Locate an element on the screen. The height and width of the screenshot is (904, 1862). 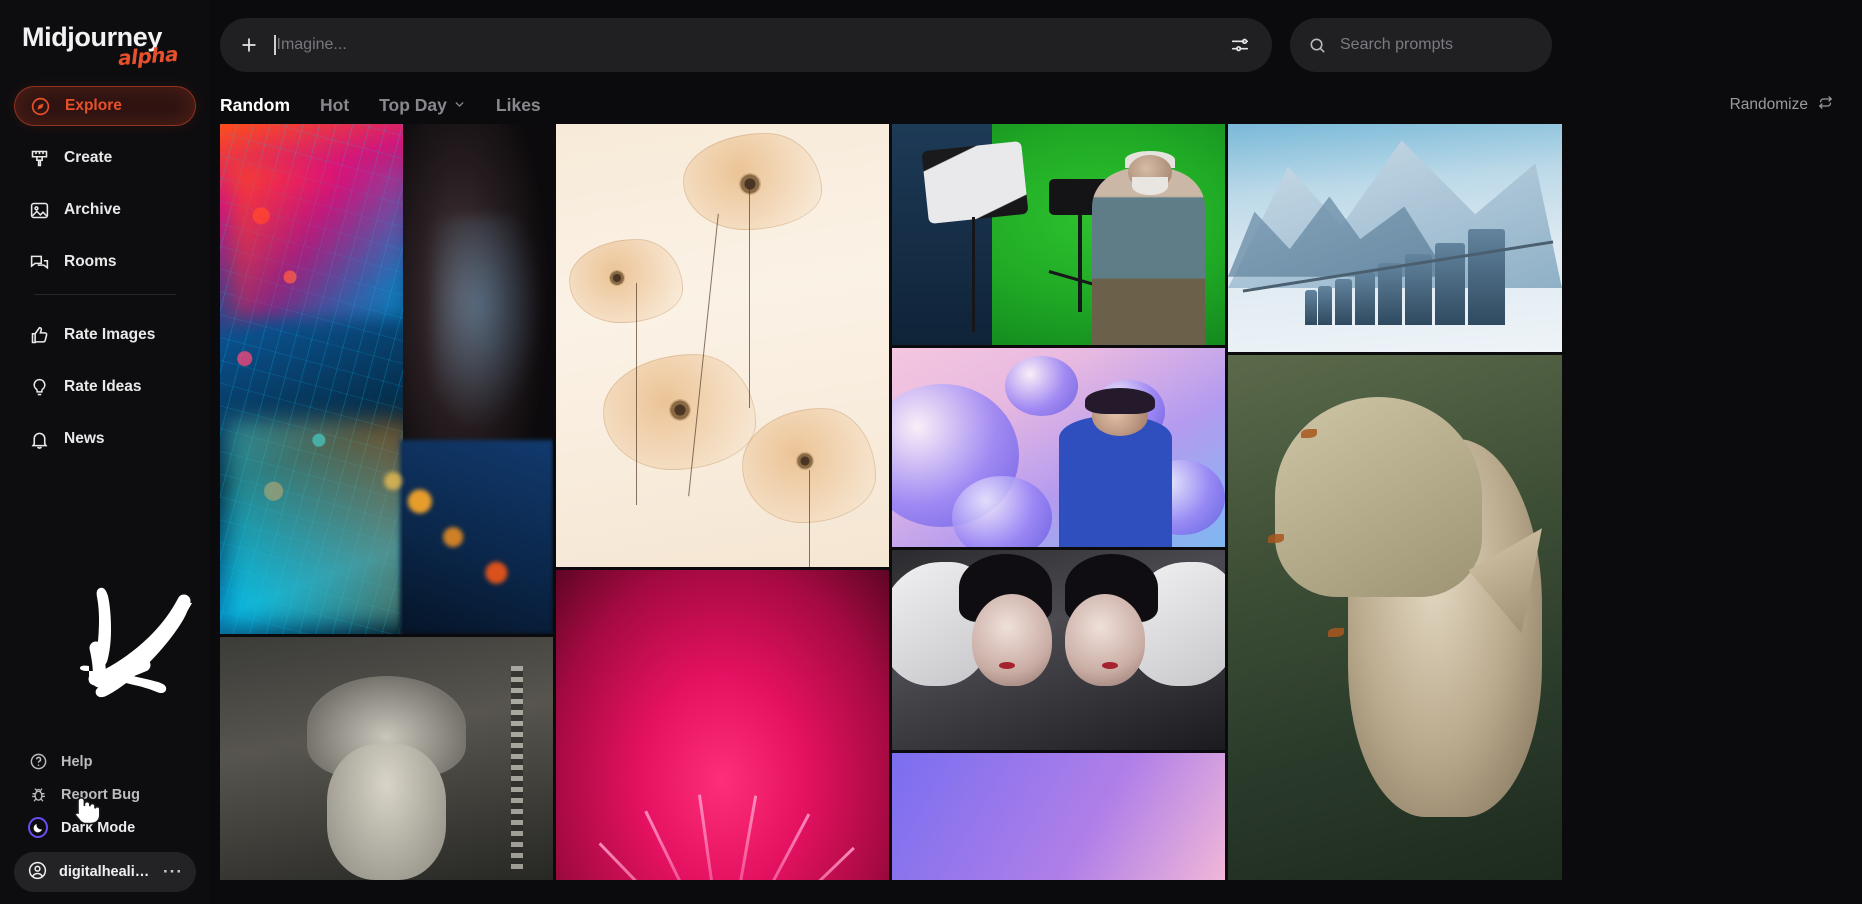
gallery-item-boy-with-bubbles is located at coordinates (1058, 448).